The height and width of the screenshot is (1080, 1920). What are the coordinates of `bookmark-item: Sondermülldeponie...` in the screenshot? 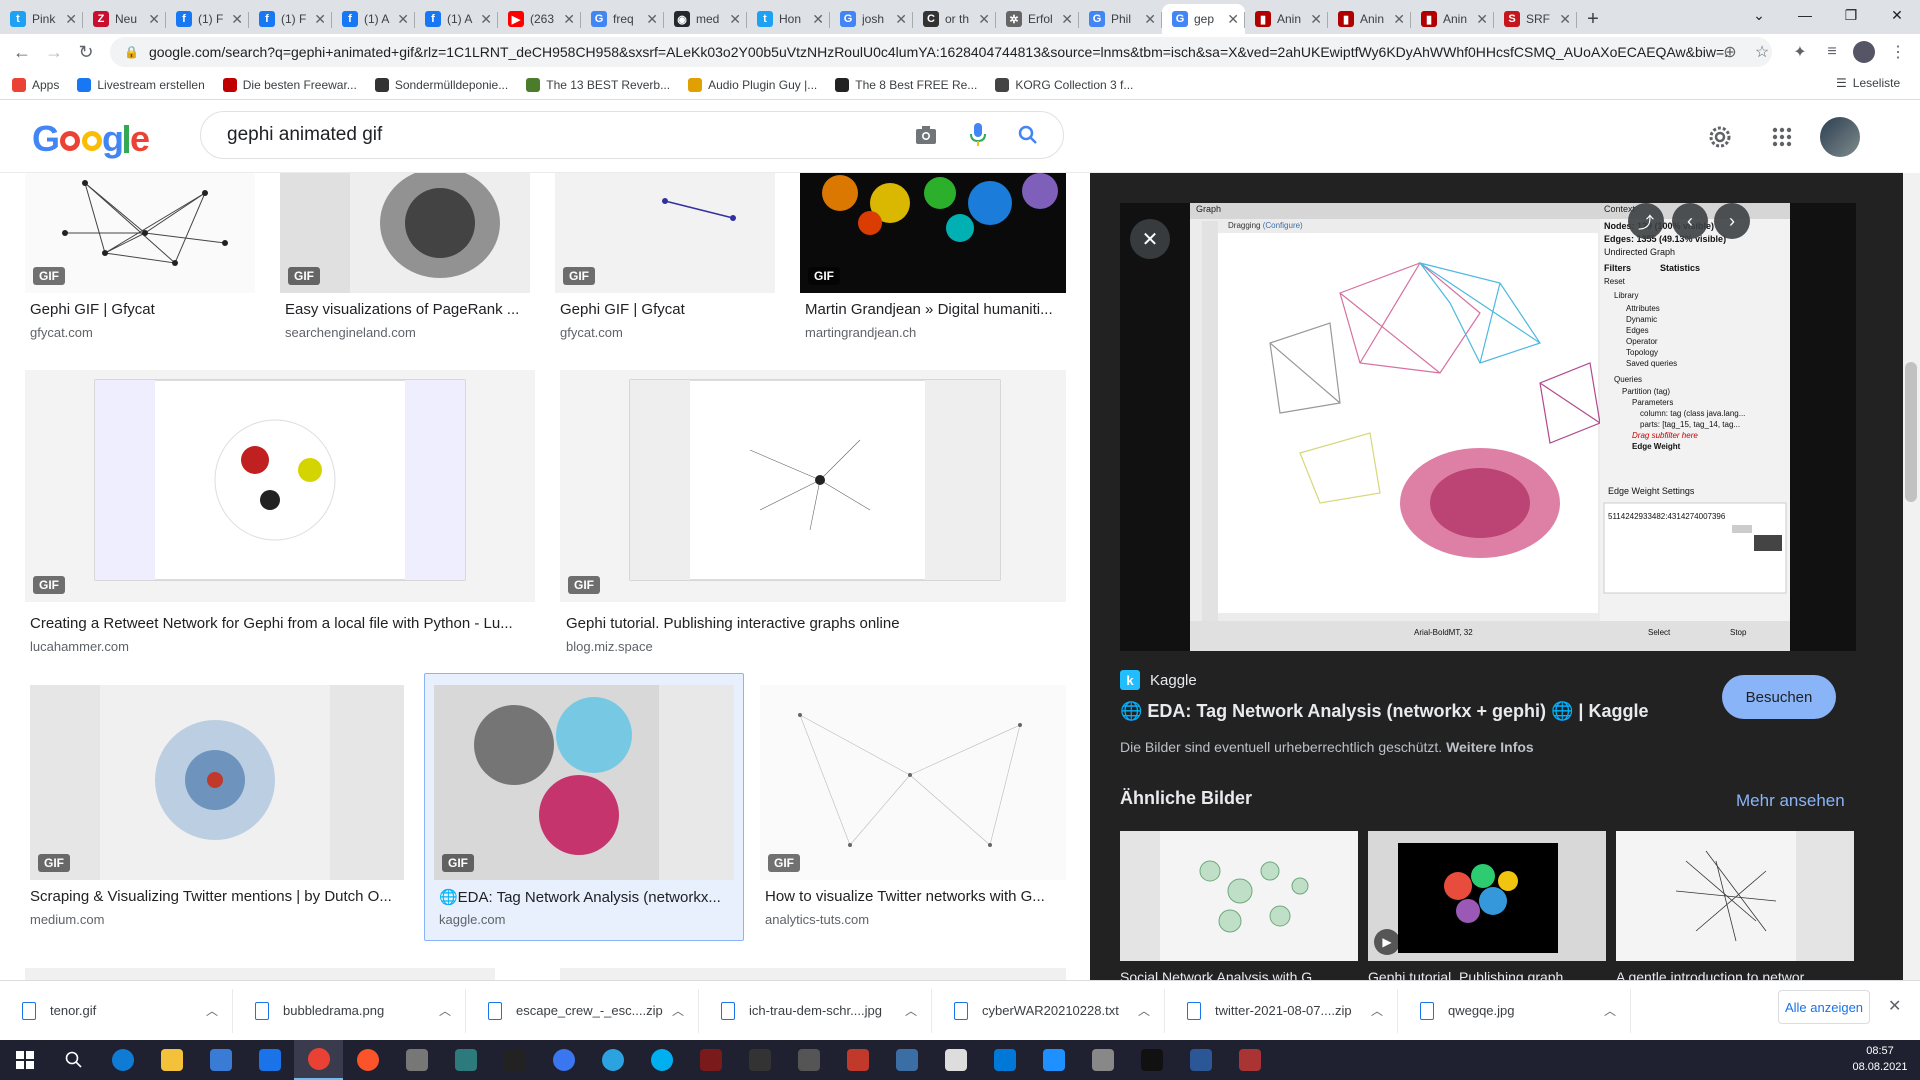 It's located at (441, 84).